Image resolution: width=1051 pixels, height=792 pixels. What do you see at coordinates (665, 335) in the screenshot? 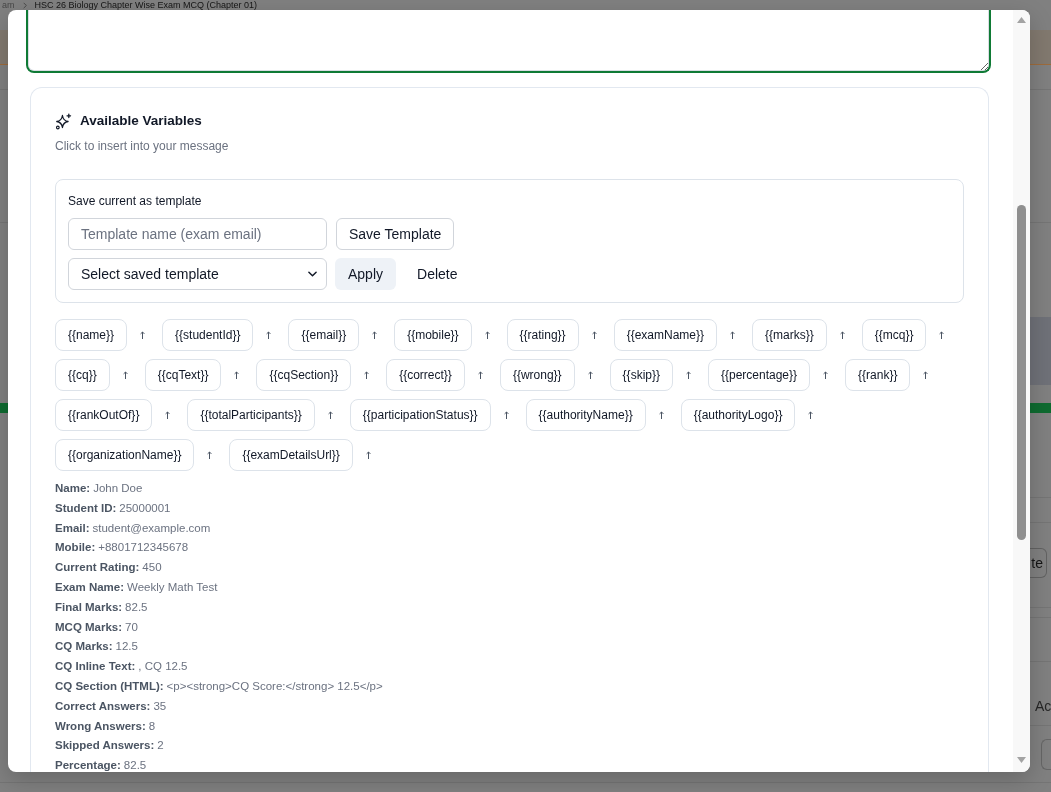
I see `variable-chip: {{examName}}` at bounding box center [665, 335].